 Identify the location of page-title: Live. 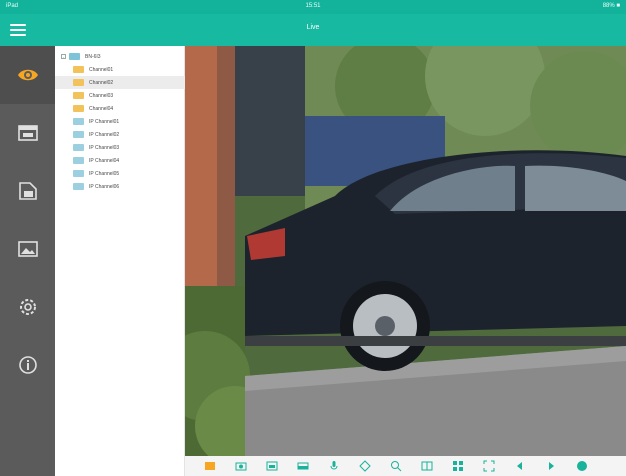
(313, 27).